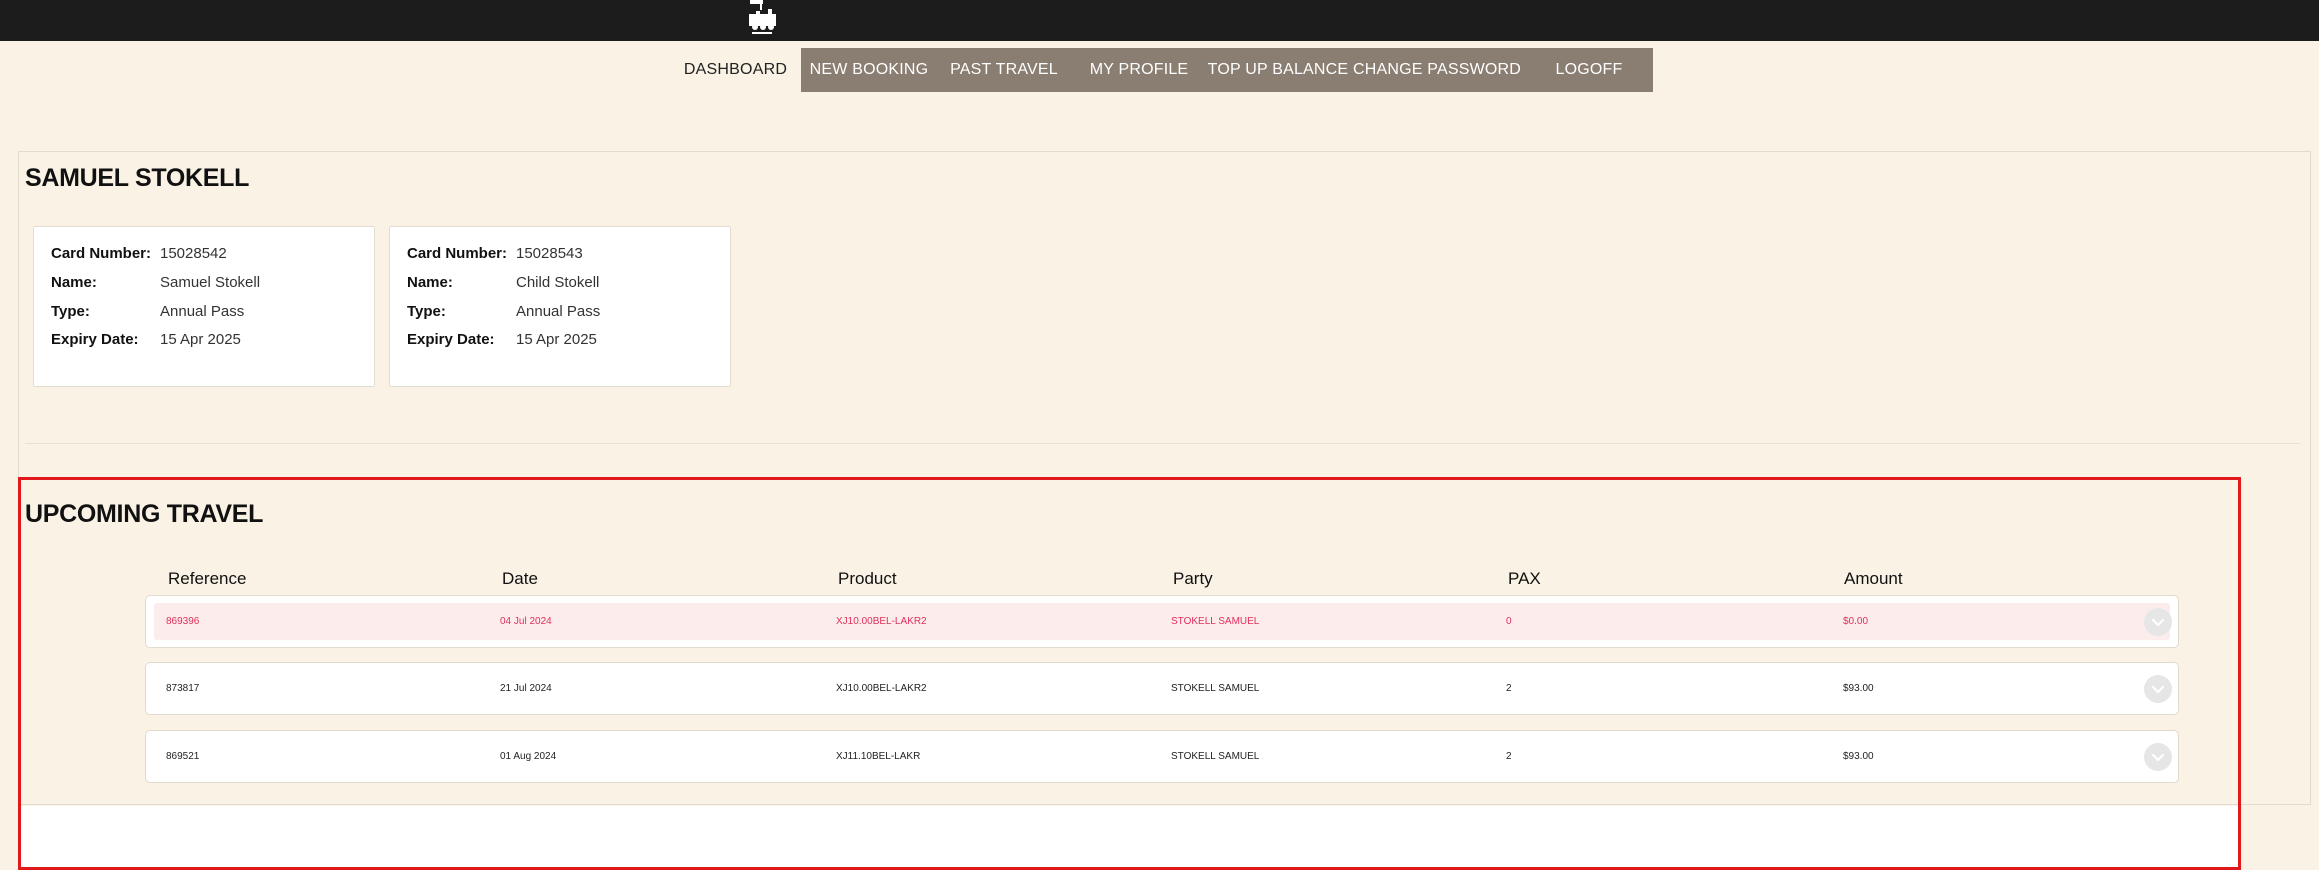 The width and height of the screenshot is (2319, 870). I want to click on card-number-row: Card Number: 15028543, so click(568, 254).